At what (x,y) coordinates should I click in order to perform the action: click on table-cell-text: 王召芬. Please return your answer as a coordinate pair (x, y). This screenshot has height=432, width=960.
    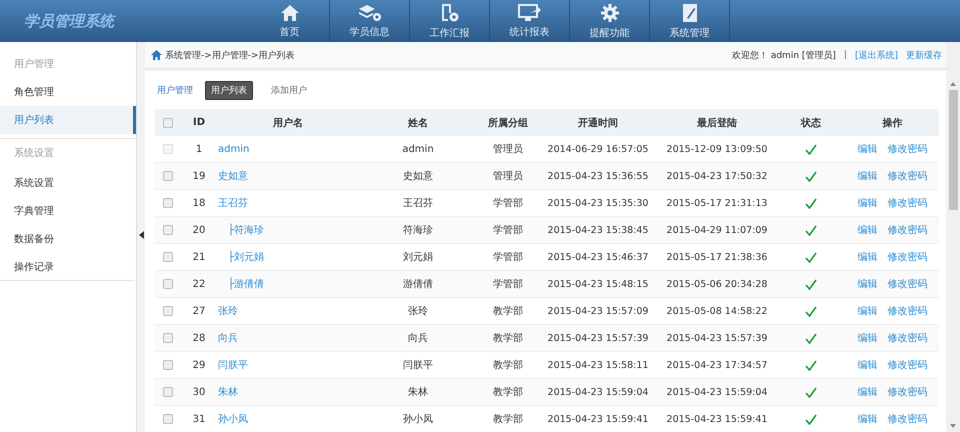
    Looking at the image, I should click on (418, 203).